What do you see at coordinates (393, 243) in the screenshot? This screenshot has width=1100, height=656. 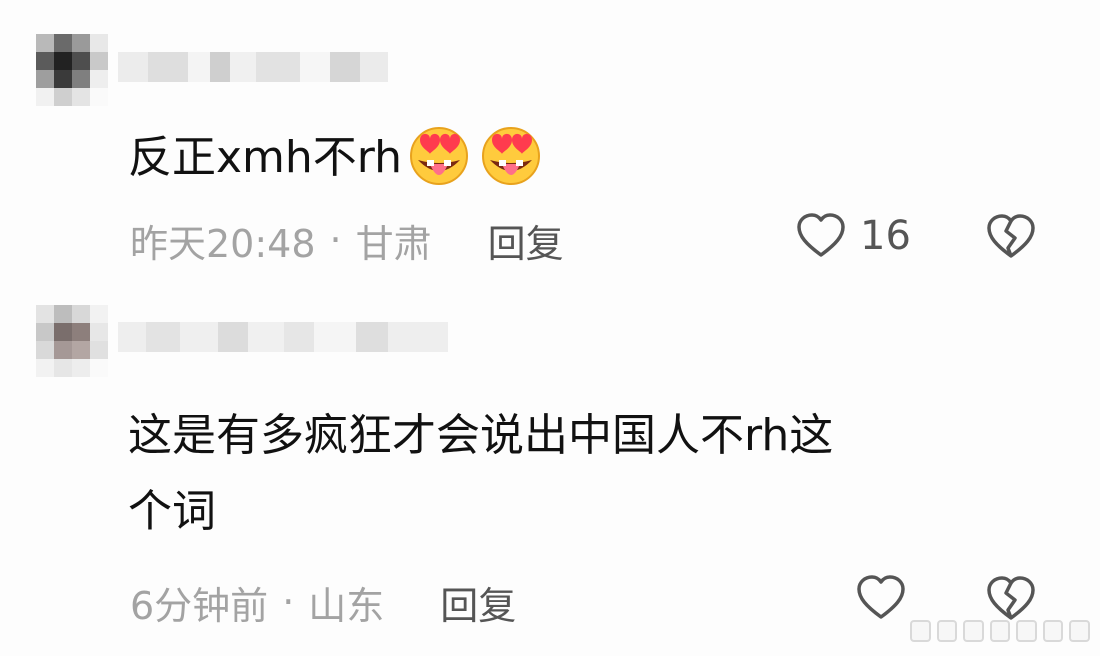 I see `comment-location: 甘肃` at bounding box center [393, 243].